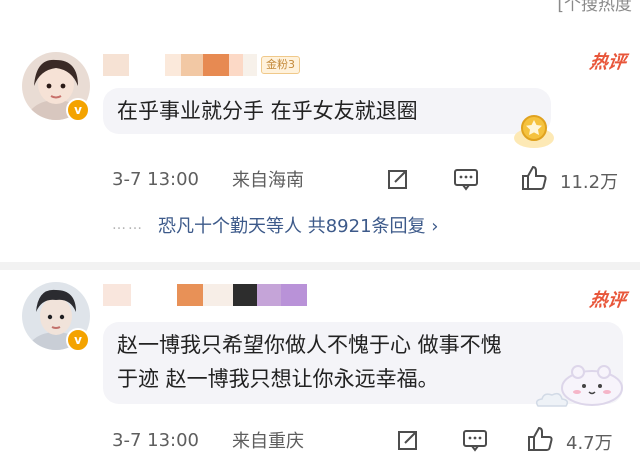 The height and width of the screenshot is (459, 640). Describe the element at coordinates (201, 65) in the screenshot. I see `username-row: 金粉3` at that location.